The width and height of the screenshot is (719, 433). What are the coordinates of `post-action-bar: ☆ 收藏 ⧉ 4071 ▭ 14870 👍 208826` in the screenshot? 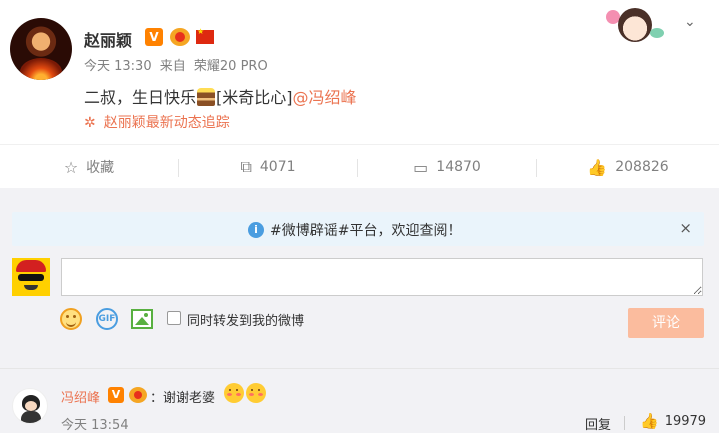 It's located at (359, 166).